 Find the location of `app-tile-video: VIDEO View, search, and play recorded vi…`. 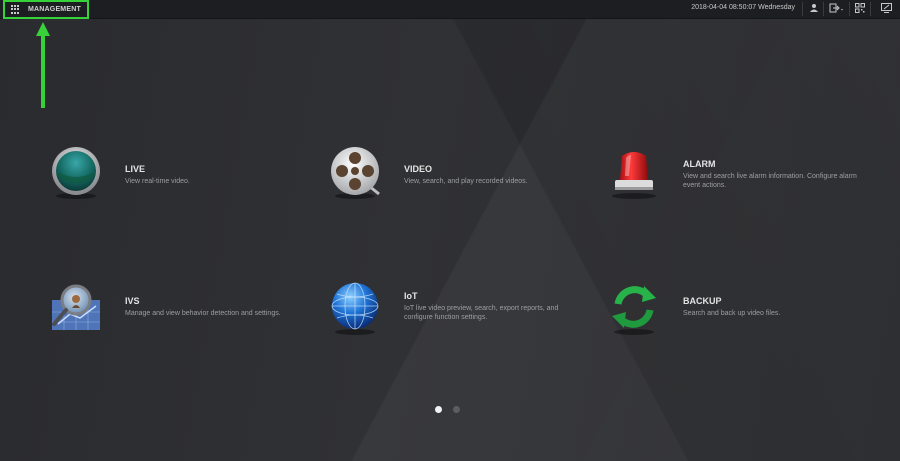

app-tile-video: VIDEO View, search, and play recorded vi… is located at coordinates (456, 176).